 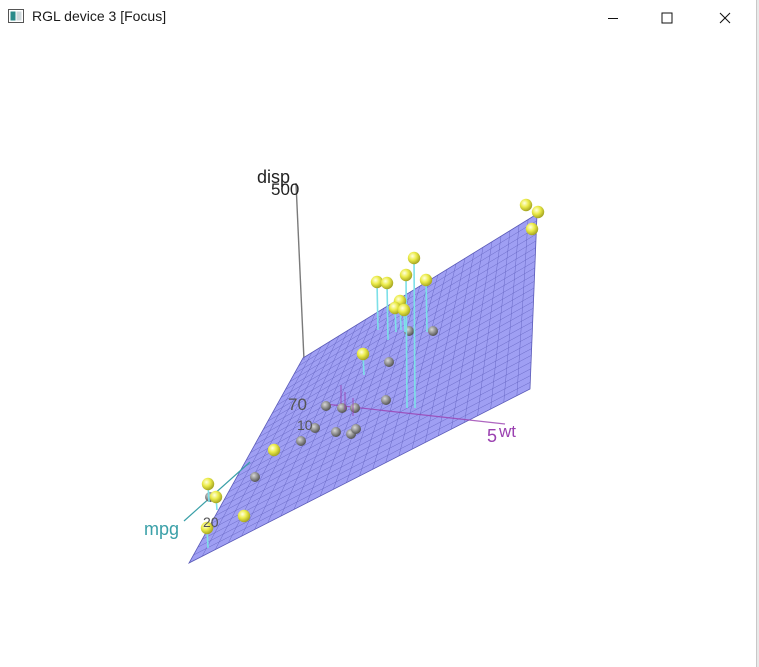 What do you see at coordinates (285, 189) in the screenshot?
I see `disp-tick-label: 500` at bounding box center [285, 189].